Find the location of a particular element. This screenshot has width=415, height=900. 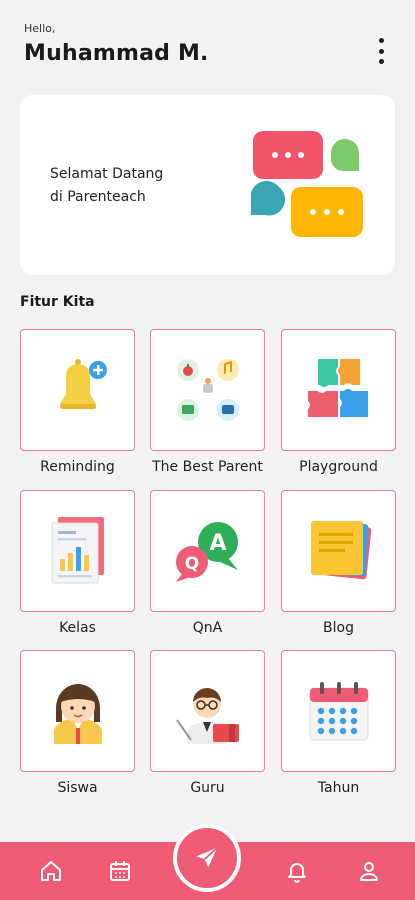

send-button is located at coordinates (207, 858).